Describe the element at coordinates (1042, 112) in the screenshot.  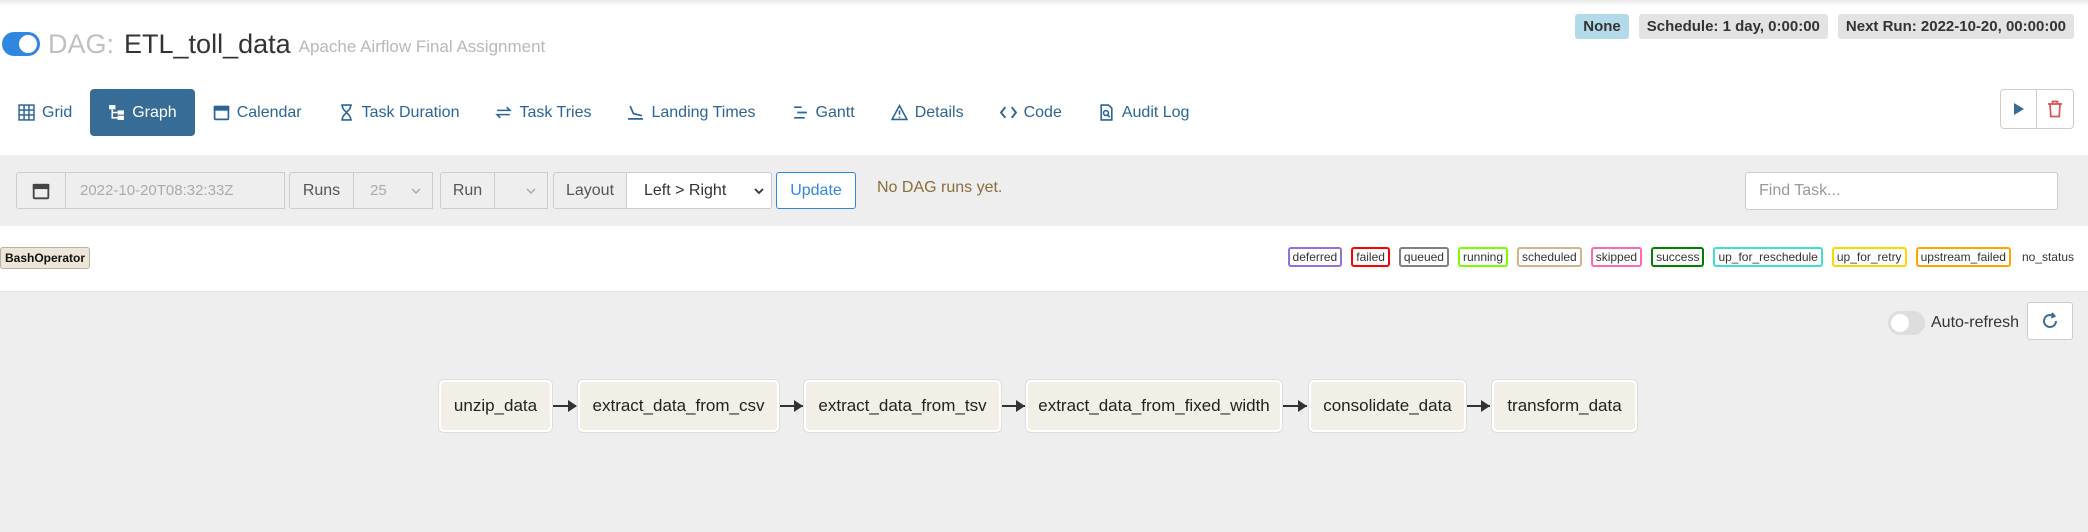
I see `tab-label: Code` at that location.